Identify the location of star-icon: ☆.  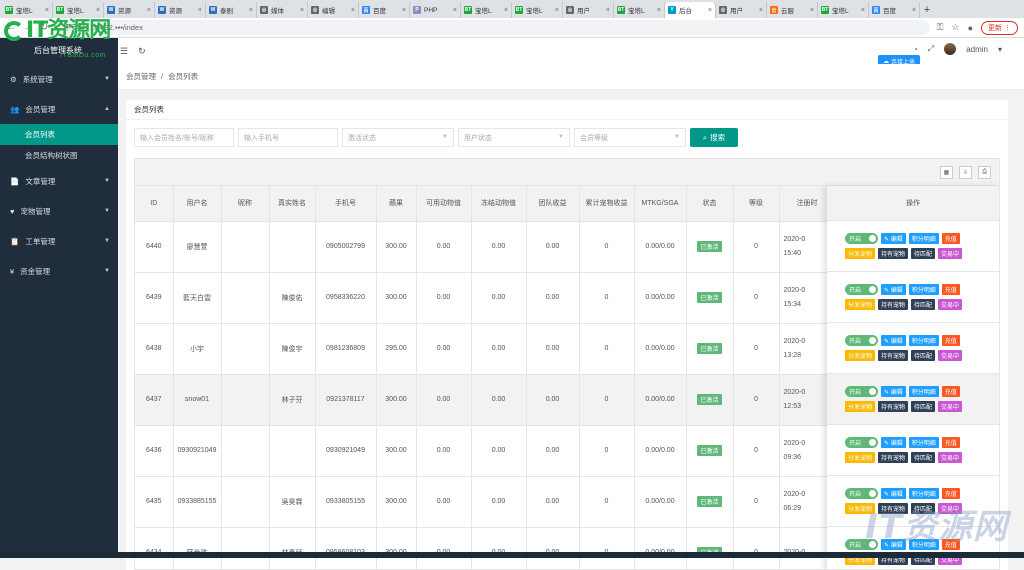
(955, 27).